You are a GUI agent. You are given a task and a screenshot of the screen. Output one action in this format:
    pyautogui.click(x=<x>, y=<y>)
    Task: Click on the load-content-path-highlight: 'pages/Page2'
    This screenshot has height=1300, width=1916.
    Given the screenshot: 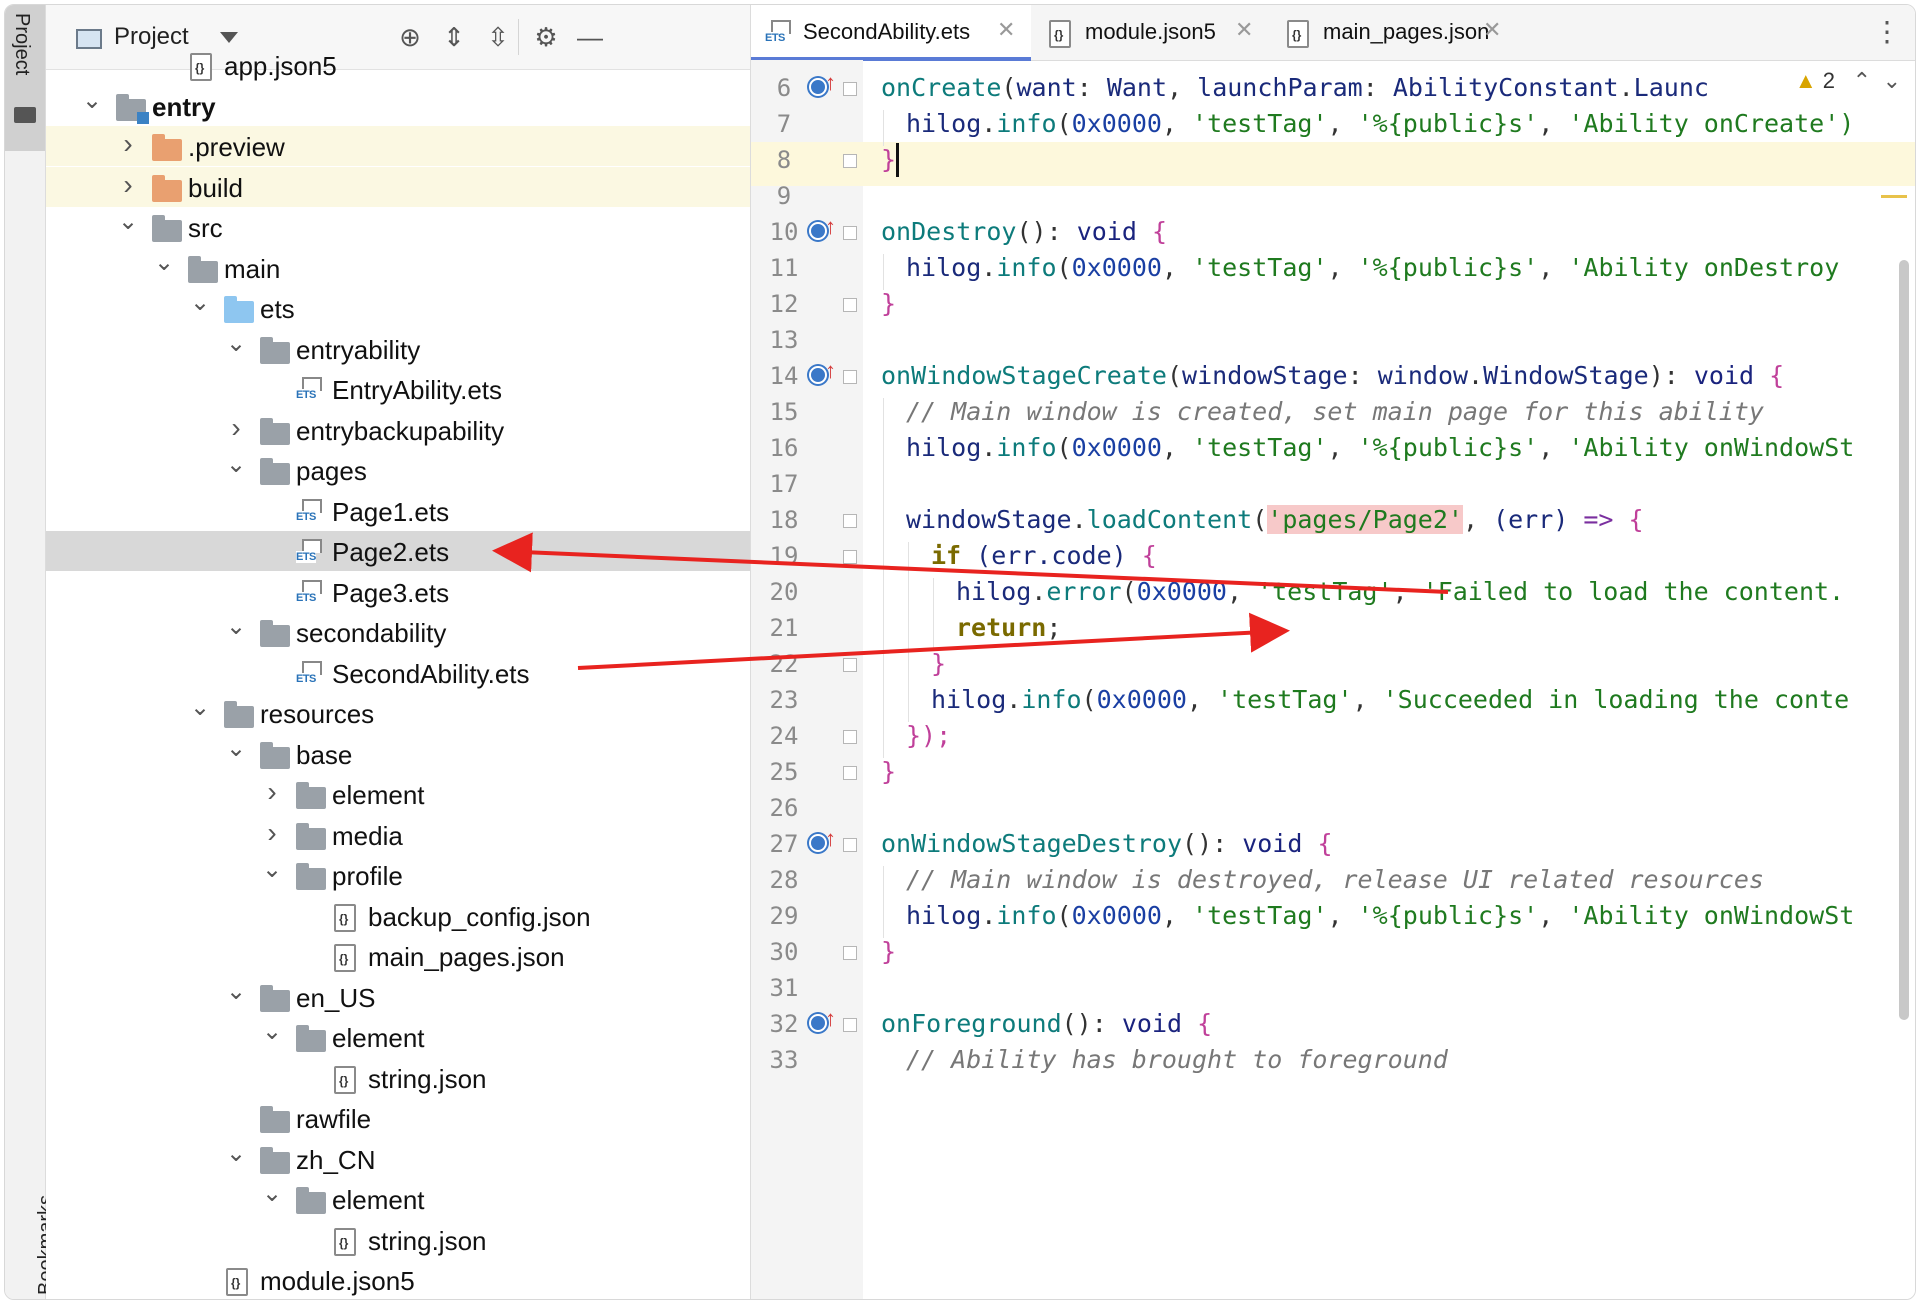 What is the action you would take?
    pyautogui.click(x=1365, y=519)
    